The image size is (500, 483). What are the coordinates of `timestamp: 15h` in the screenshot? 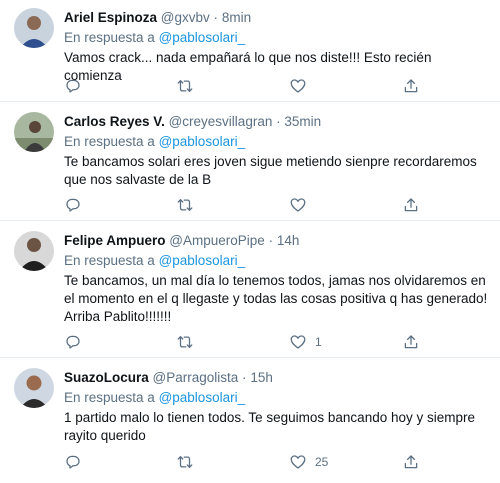 It's located at (261, 377).